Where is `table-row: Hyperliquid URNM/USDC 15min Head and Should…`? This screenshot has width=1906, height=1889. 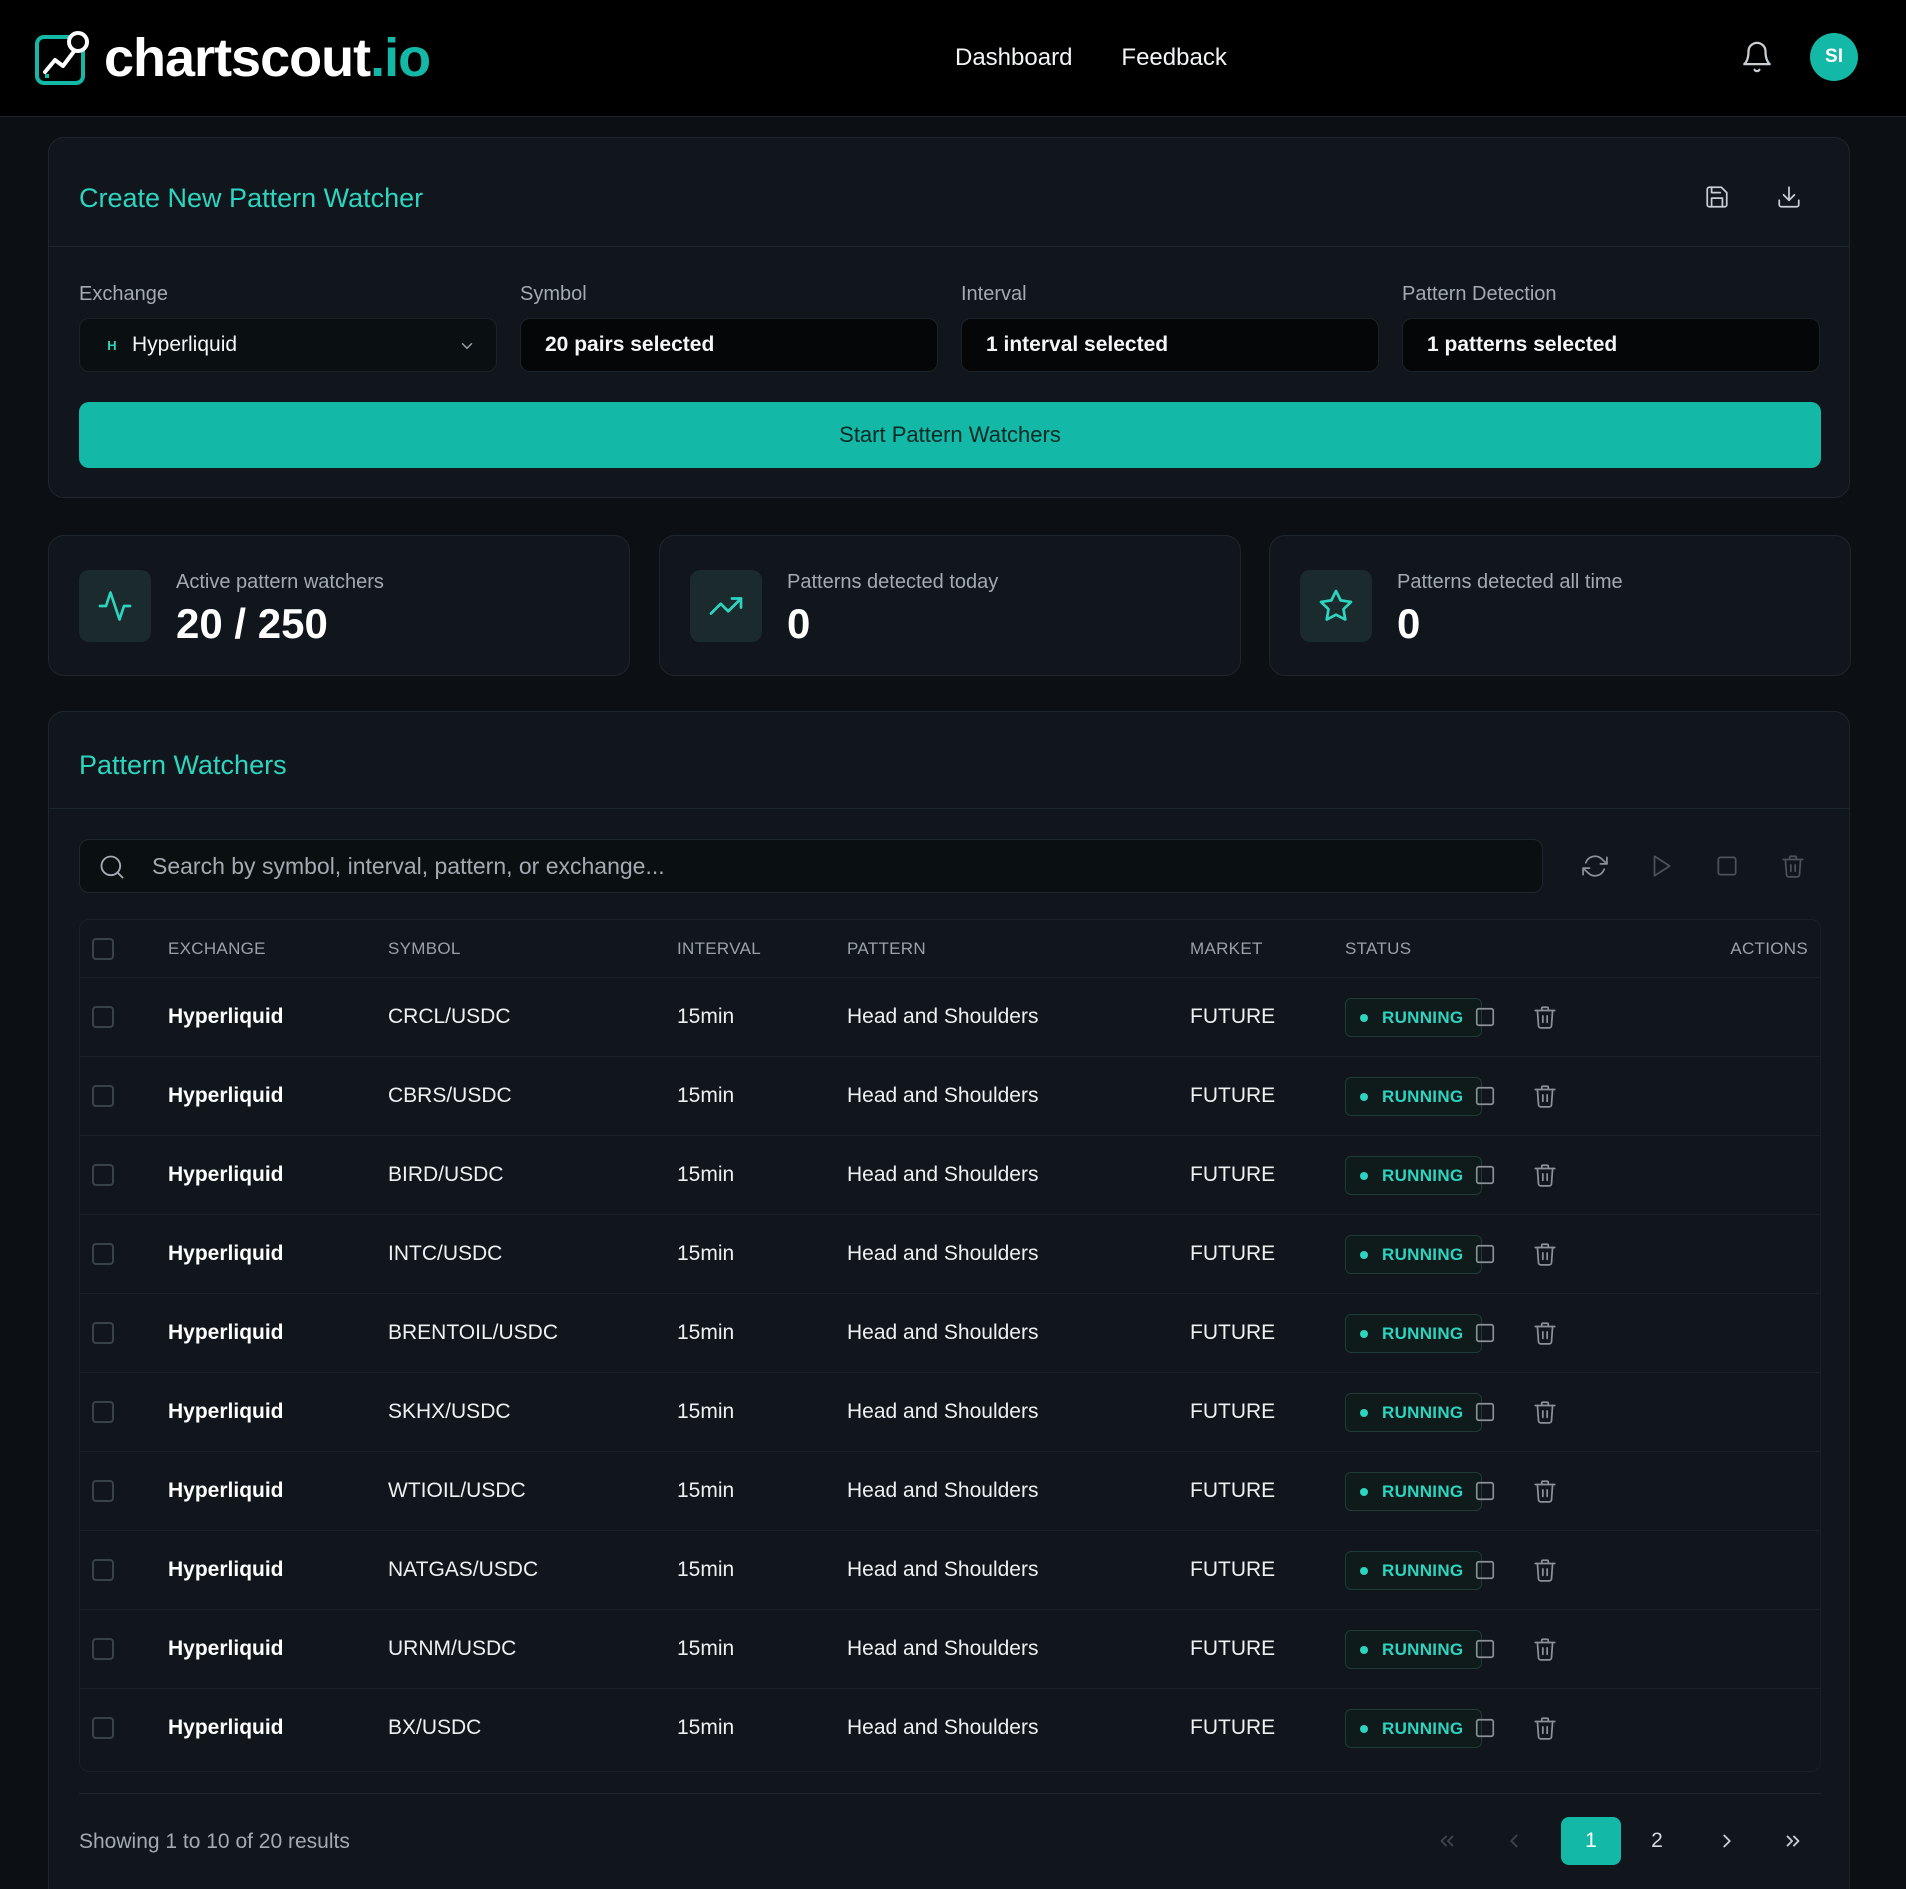 table-row: Hyperliquid URNM/USDC 15min Head and Should… is located at coordinates (950, 1649).